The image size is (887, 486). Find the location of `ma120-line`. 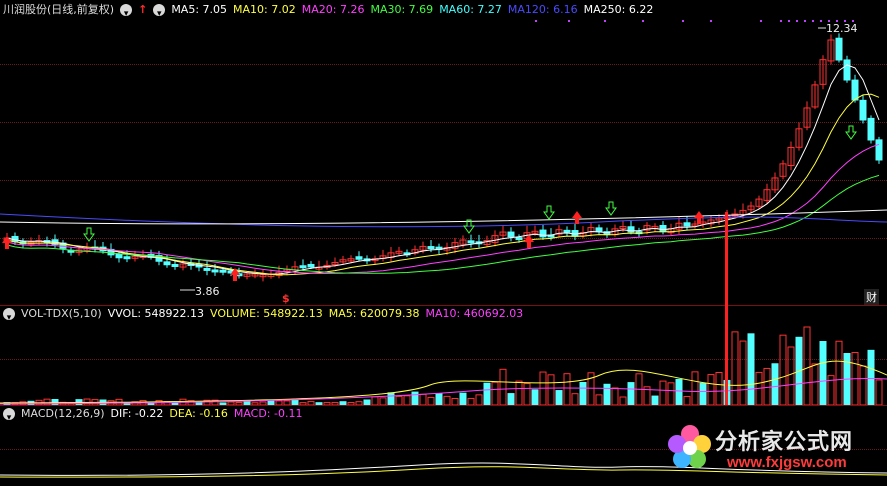

ma120-line is located at coordinates (443, 220).